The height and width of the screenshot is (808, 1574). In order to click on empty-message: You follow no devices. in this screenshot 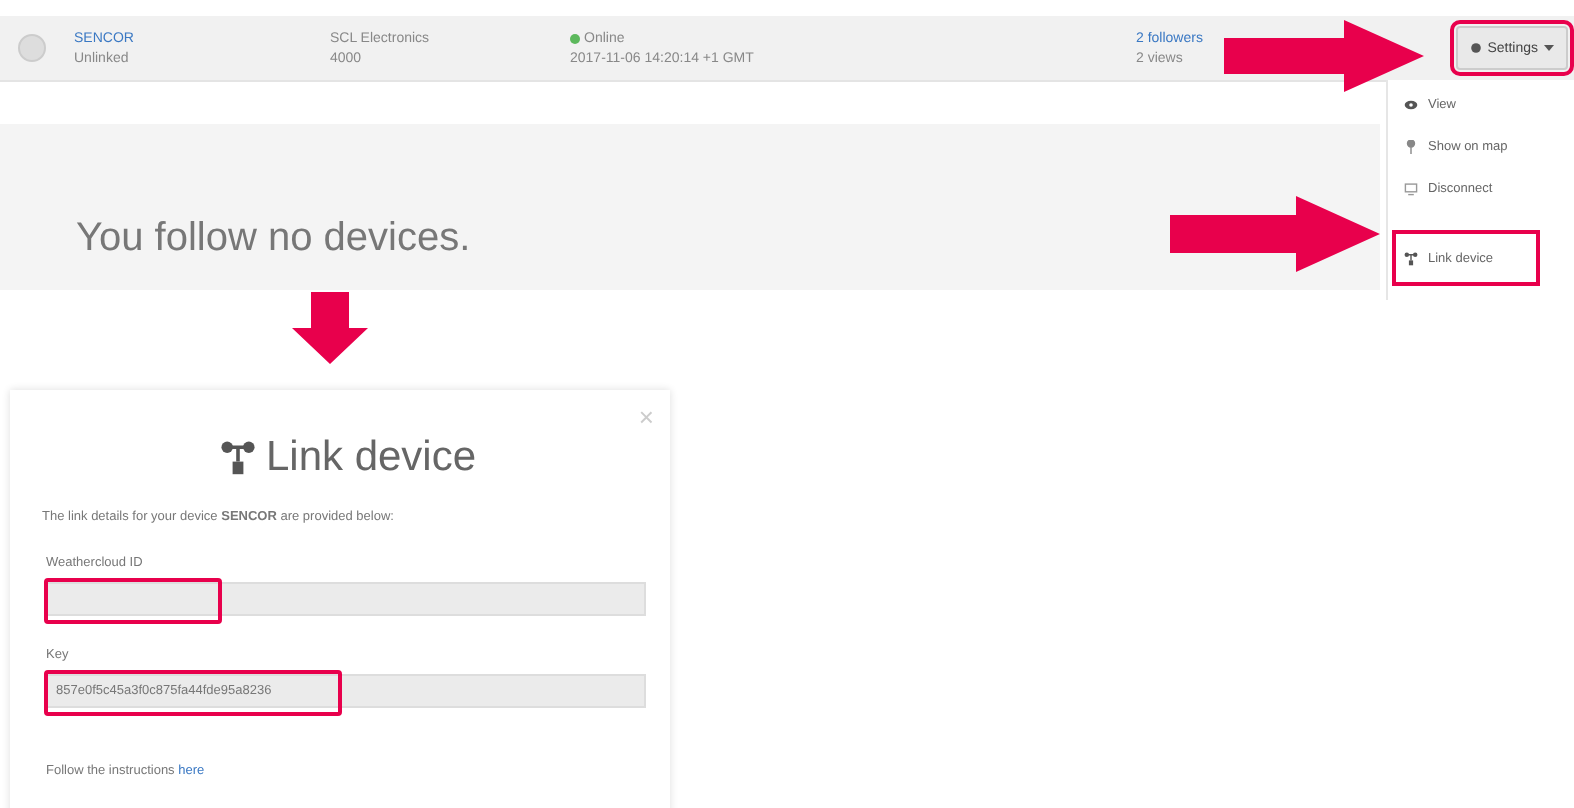, I will do `click(273, 239)`.